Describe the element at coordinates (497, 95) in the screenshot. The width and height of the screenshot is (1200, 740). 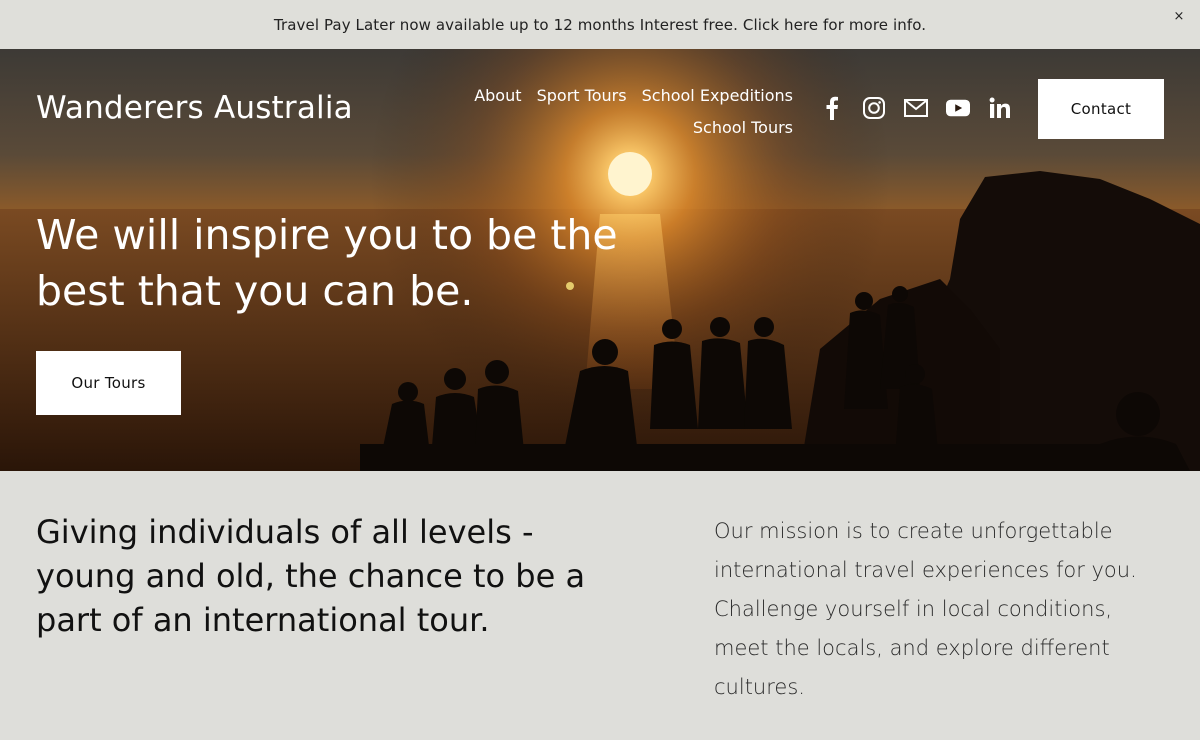
I see `nav-about: About` at that location.